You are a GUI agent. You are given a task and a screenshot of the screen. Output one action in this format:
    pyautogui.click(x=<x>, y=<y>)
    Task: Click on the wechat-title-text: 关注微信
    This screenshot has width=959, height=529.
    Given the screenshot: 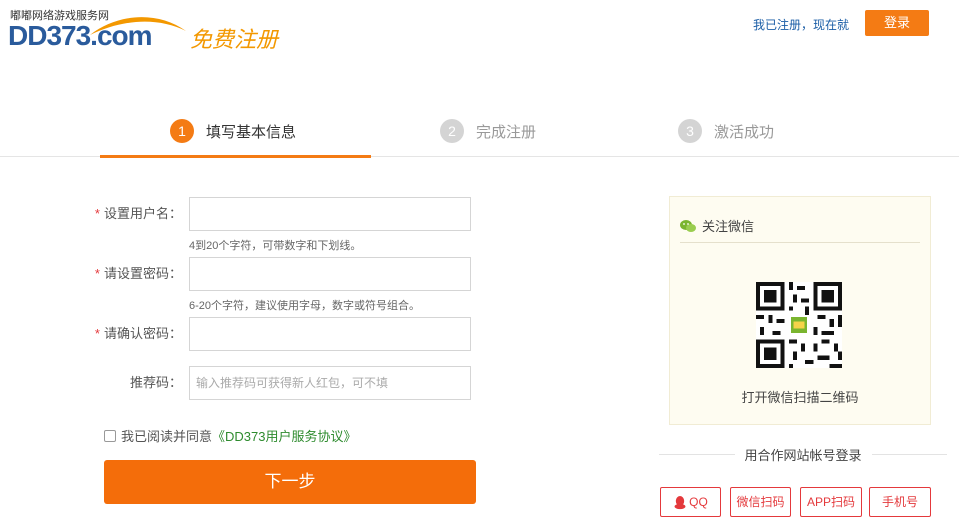 What is the action you would take?
    pyautogui.click(x=728, y=226)
    